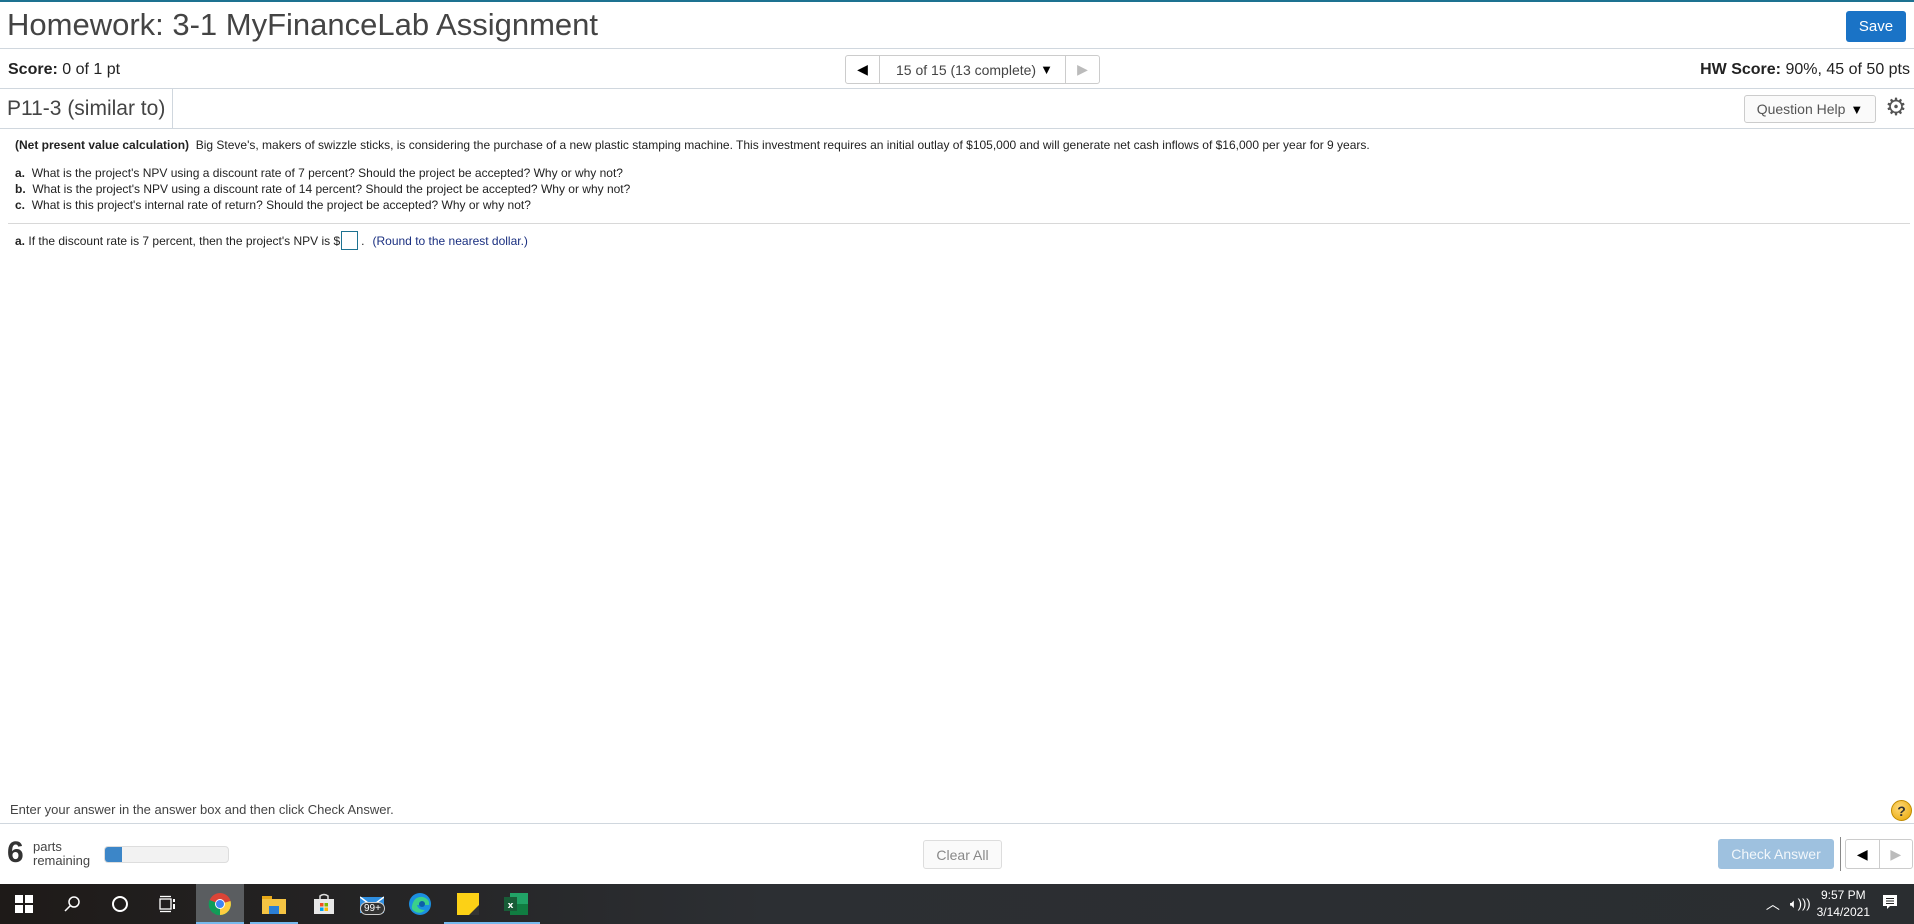 The height and width of the screenshot is (924, 1914). I want to click on bottom-previous-button: ◀, so click(1863, 854).